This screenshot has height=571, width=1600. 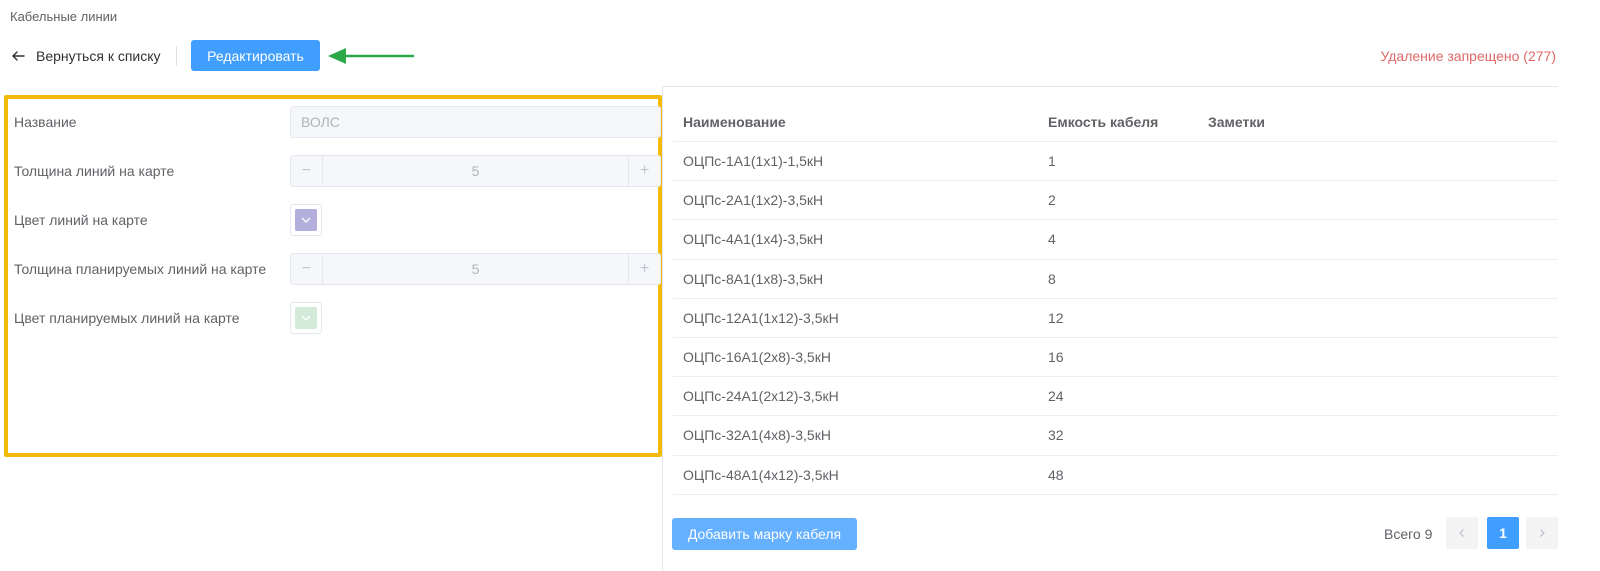 I want to click on name-input: ВОЛС, so click(x=475, y=122).